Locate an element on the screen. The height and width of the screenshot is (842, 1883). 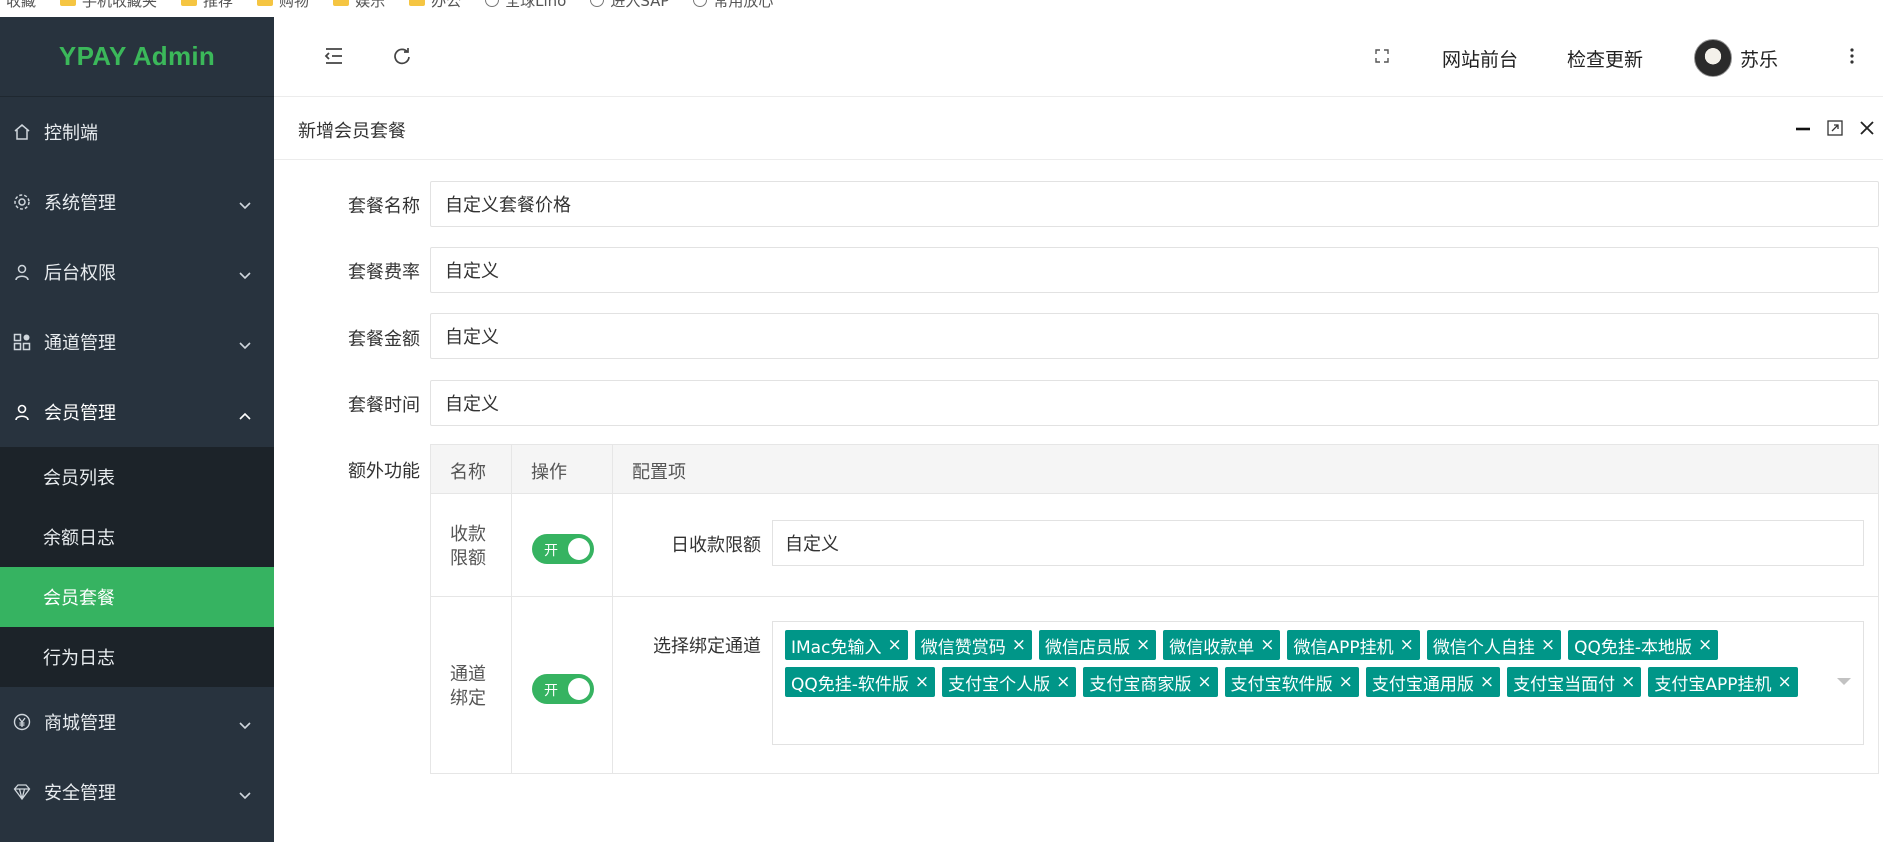
yen-icon is located at coordinates (22, 722).